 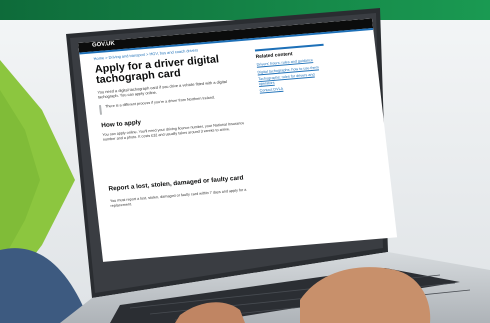 What do you see at coordinates (103, 45) in the screenshot?
I see `gov-logo: GOV.UK` at bounding box center [103, 45].